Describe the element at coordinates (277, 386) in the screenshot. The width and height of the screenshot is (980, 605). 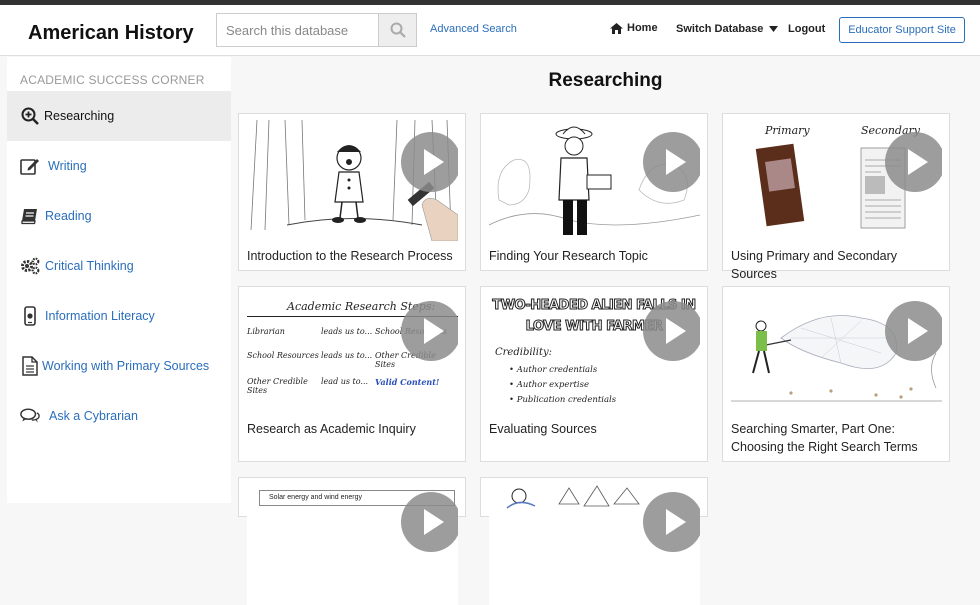
I see `thumb-cell: Other Credible Sites` at that location.